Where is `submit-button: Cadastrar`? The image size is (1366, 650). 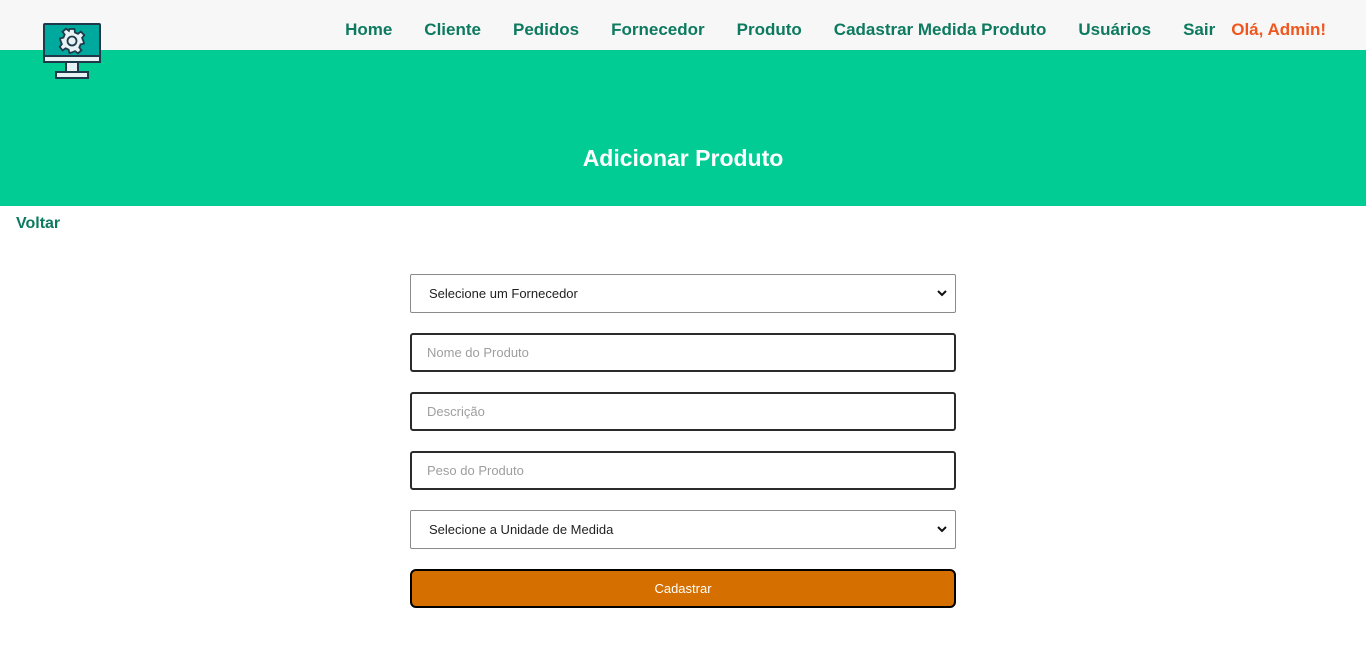
submit-button: Cadastrar is located at coordinates (683, 588).